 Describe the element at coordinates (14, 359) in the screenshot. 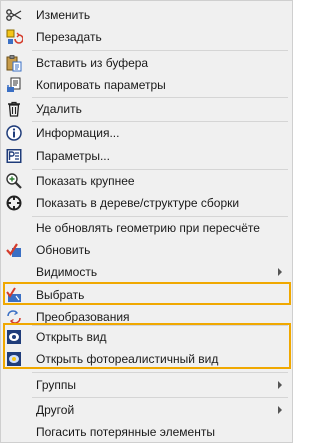

I see `photoreal-view-icon` at that location.